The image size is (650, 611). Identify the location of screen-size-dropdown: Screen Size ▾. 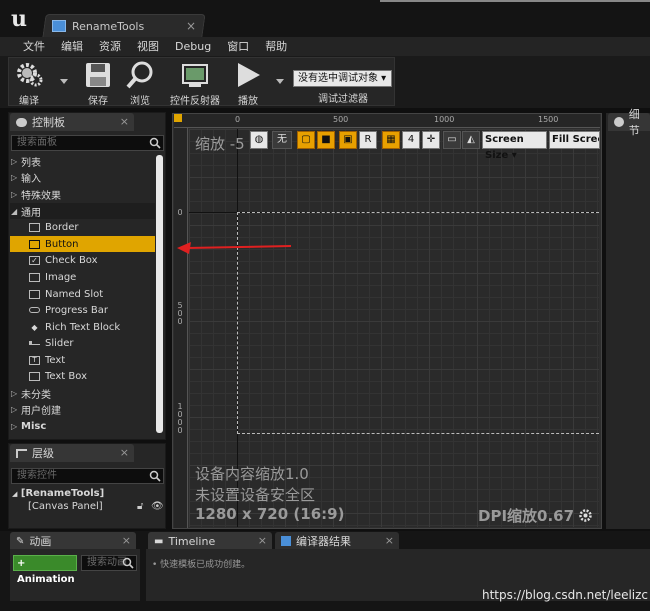
(514, 146).